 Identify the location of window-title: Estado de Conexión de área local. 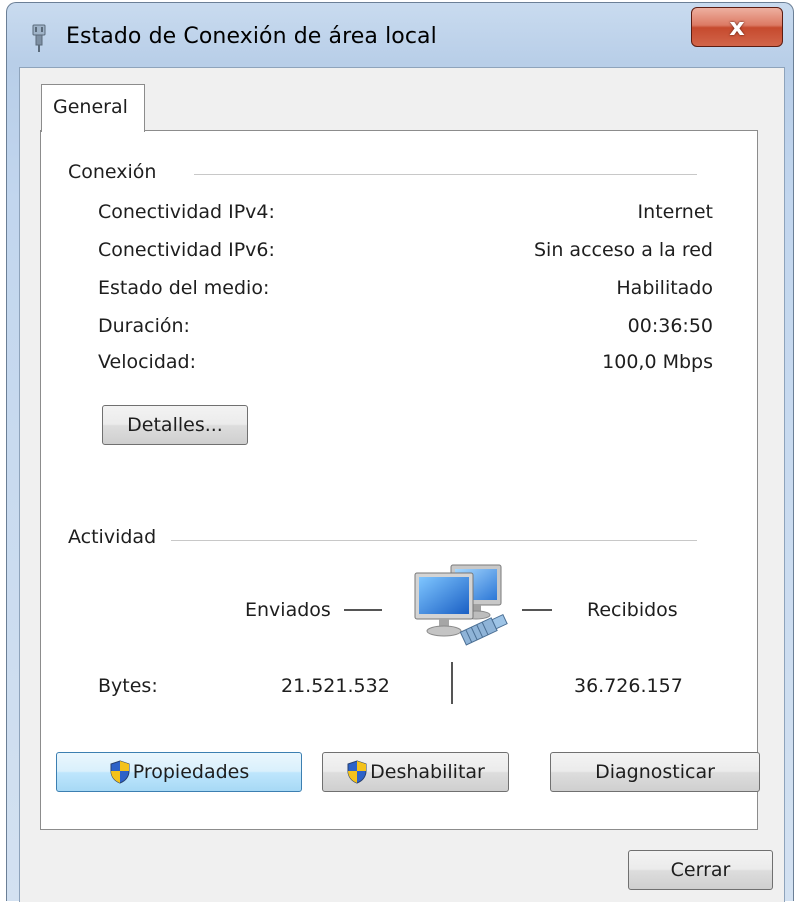
(251, 36).